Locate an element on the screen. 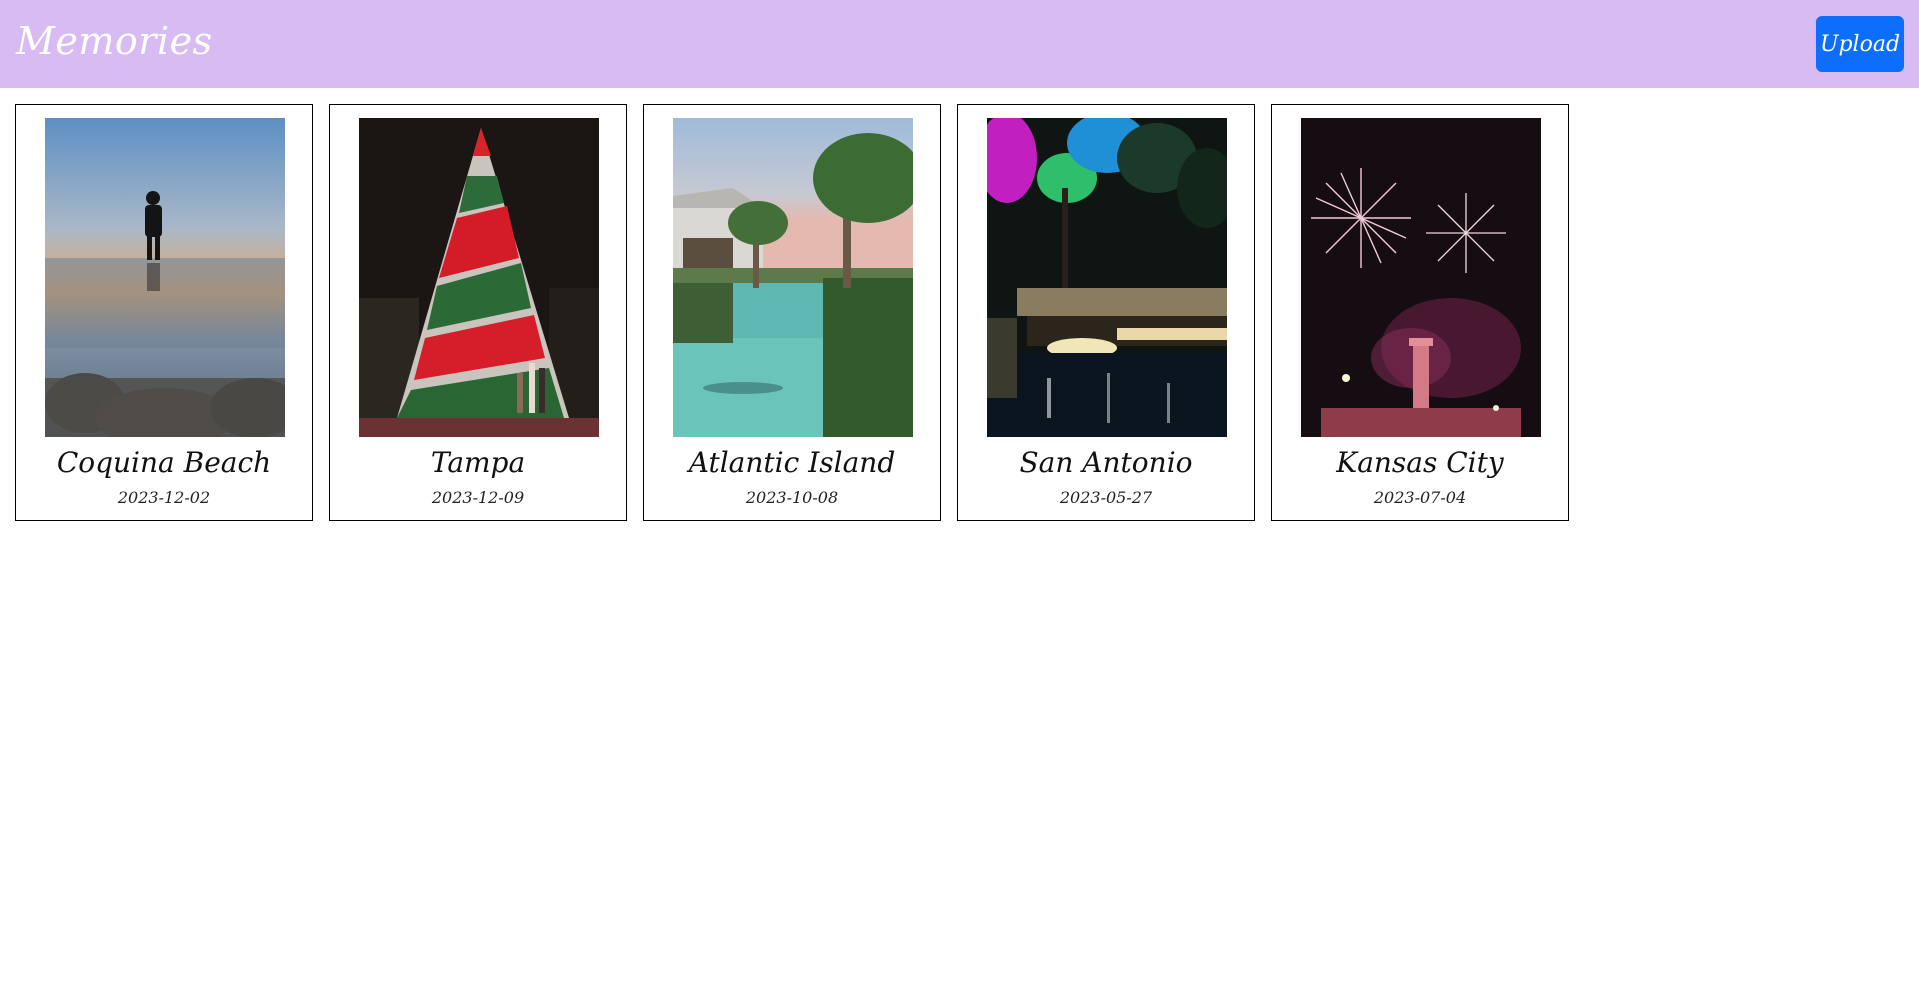  christmas-tree-photo is located at coordinates (479, 277).